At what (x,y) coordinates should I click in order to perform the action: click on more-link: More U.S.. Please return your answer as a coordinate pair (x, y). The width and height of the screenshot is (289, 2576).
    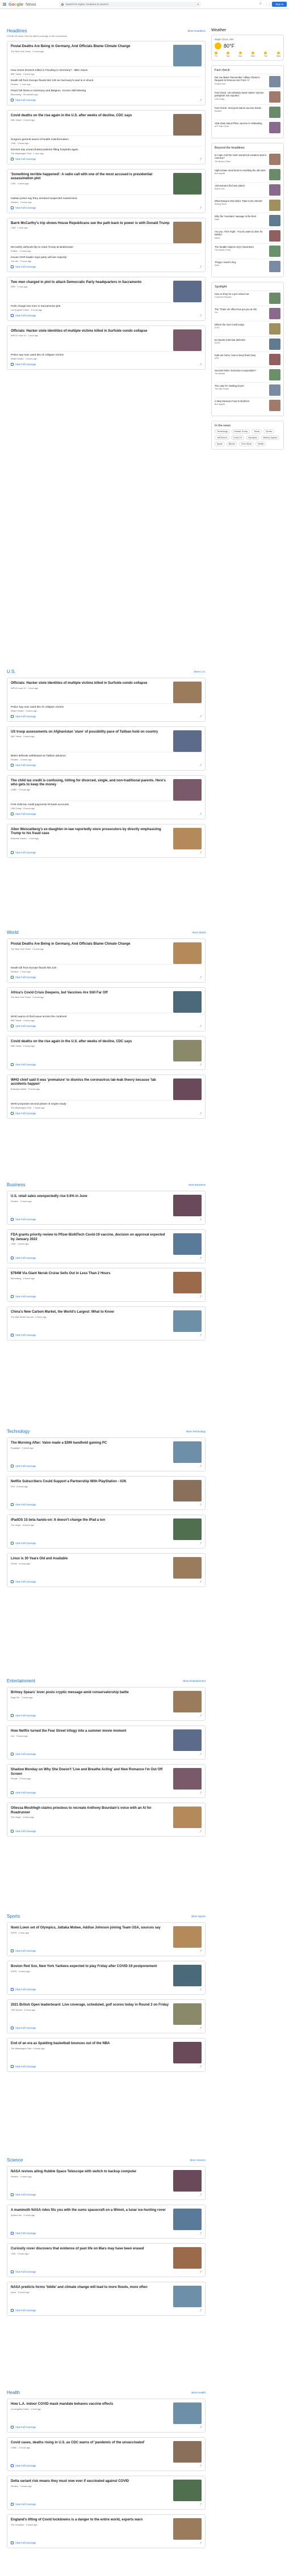
    Looking at the image, I should click on (200, 671).